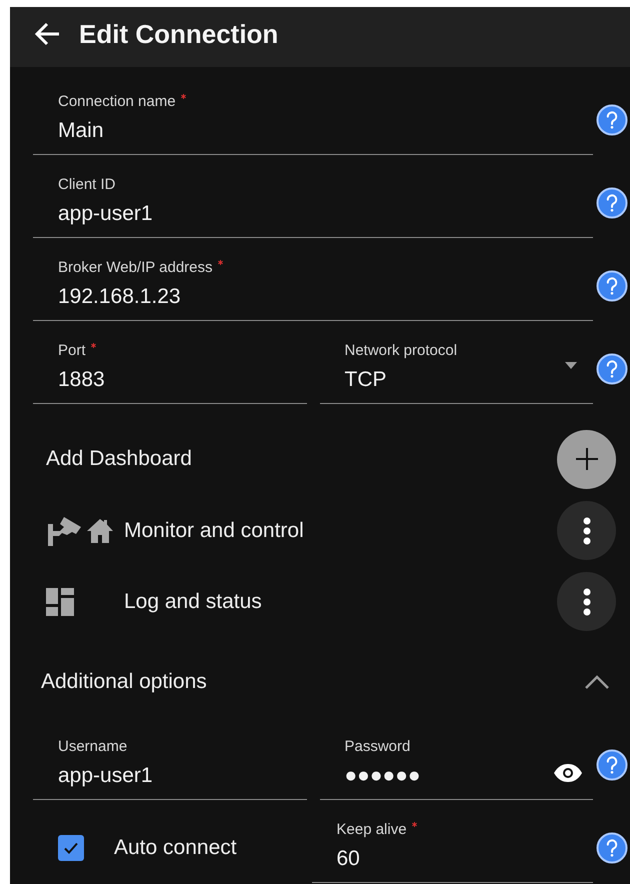 This screenshot has height=884, width=630. What do you see at coordinates (340, 530) in the screenshot?
I see `dashboard-item: Monitor and control` at bounding box center [340, 530].